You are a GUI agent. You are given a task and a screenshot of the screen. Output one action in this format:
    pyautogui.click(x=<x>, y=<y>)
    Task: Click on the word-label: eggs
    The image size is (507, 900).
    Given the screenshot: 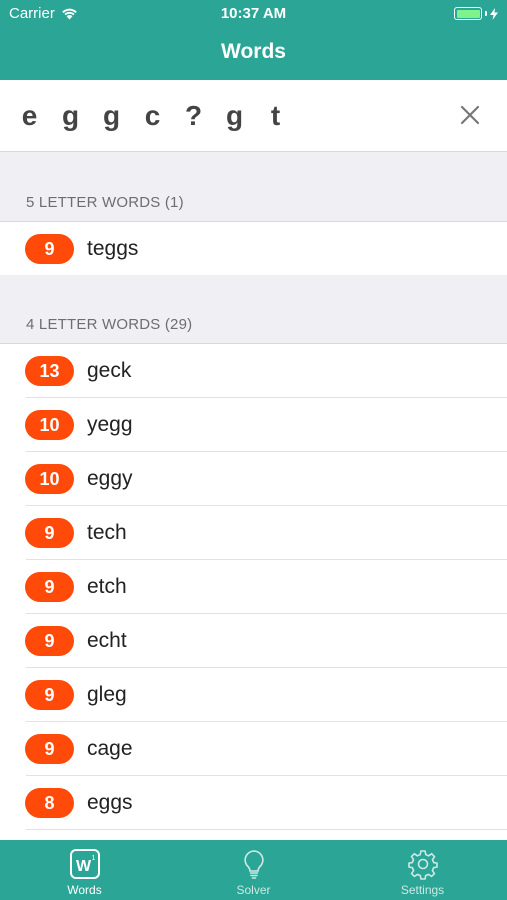 What is the action you would take?
    pyautogui.click(x=110, y=802)
    